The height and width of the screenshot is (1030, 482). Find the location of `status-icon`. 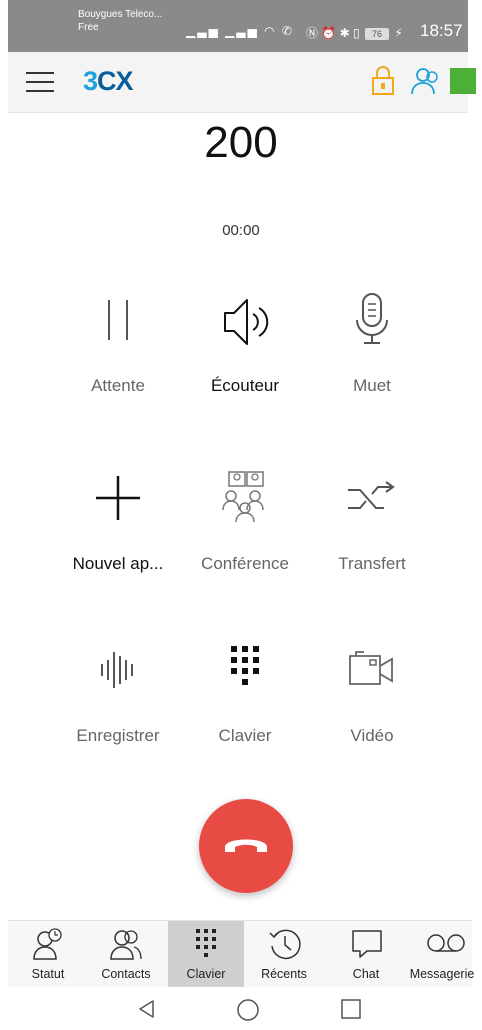

status-icon is located at coordinates (47, 944).